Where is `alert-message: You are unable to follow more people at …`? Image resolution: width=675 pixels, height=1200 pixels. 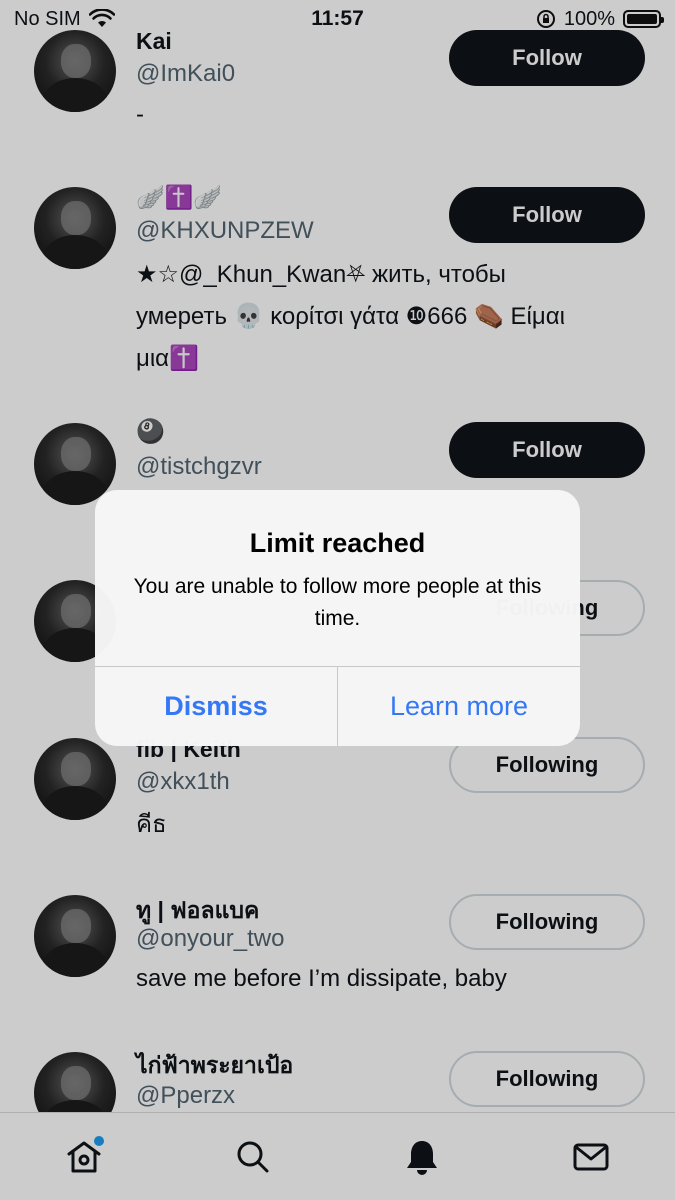 alert-message: You are unable to follow more people at … is located at coordinates (337, 602).